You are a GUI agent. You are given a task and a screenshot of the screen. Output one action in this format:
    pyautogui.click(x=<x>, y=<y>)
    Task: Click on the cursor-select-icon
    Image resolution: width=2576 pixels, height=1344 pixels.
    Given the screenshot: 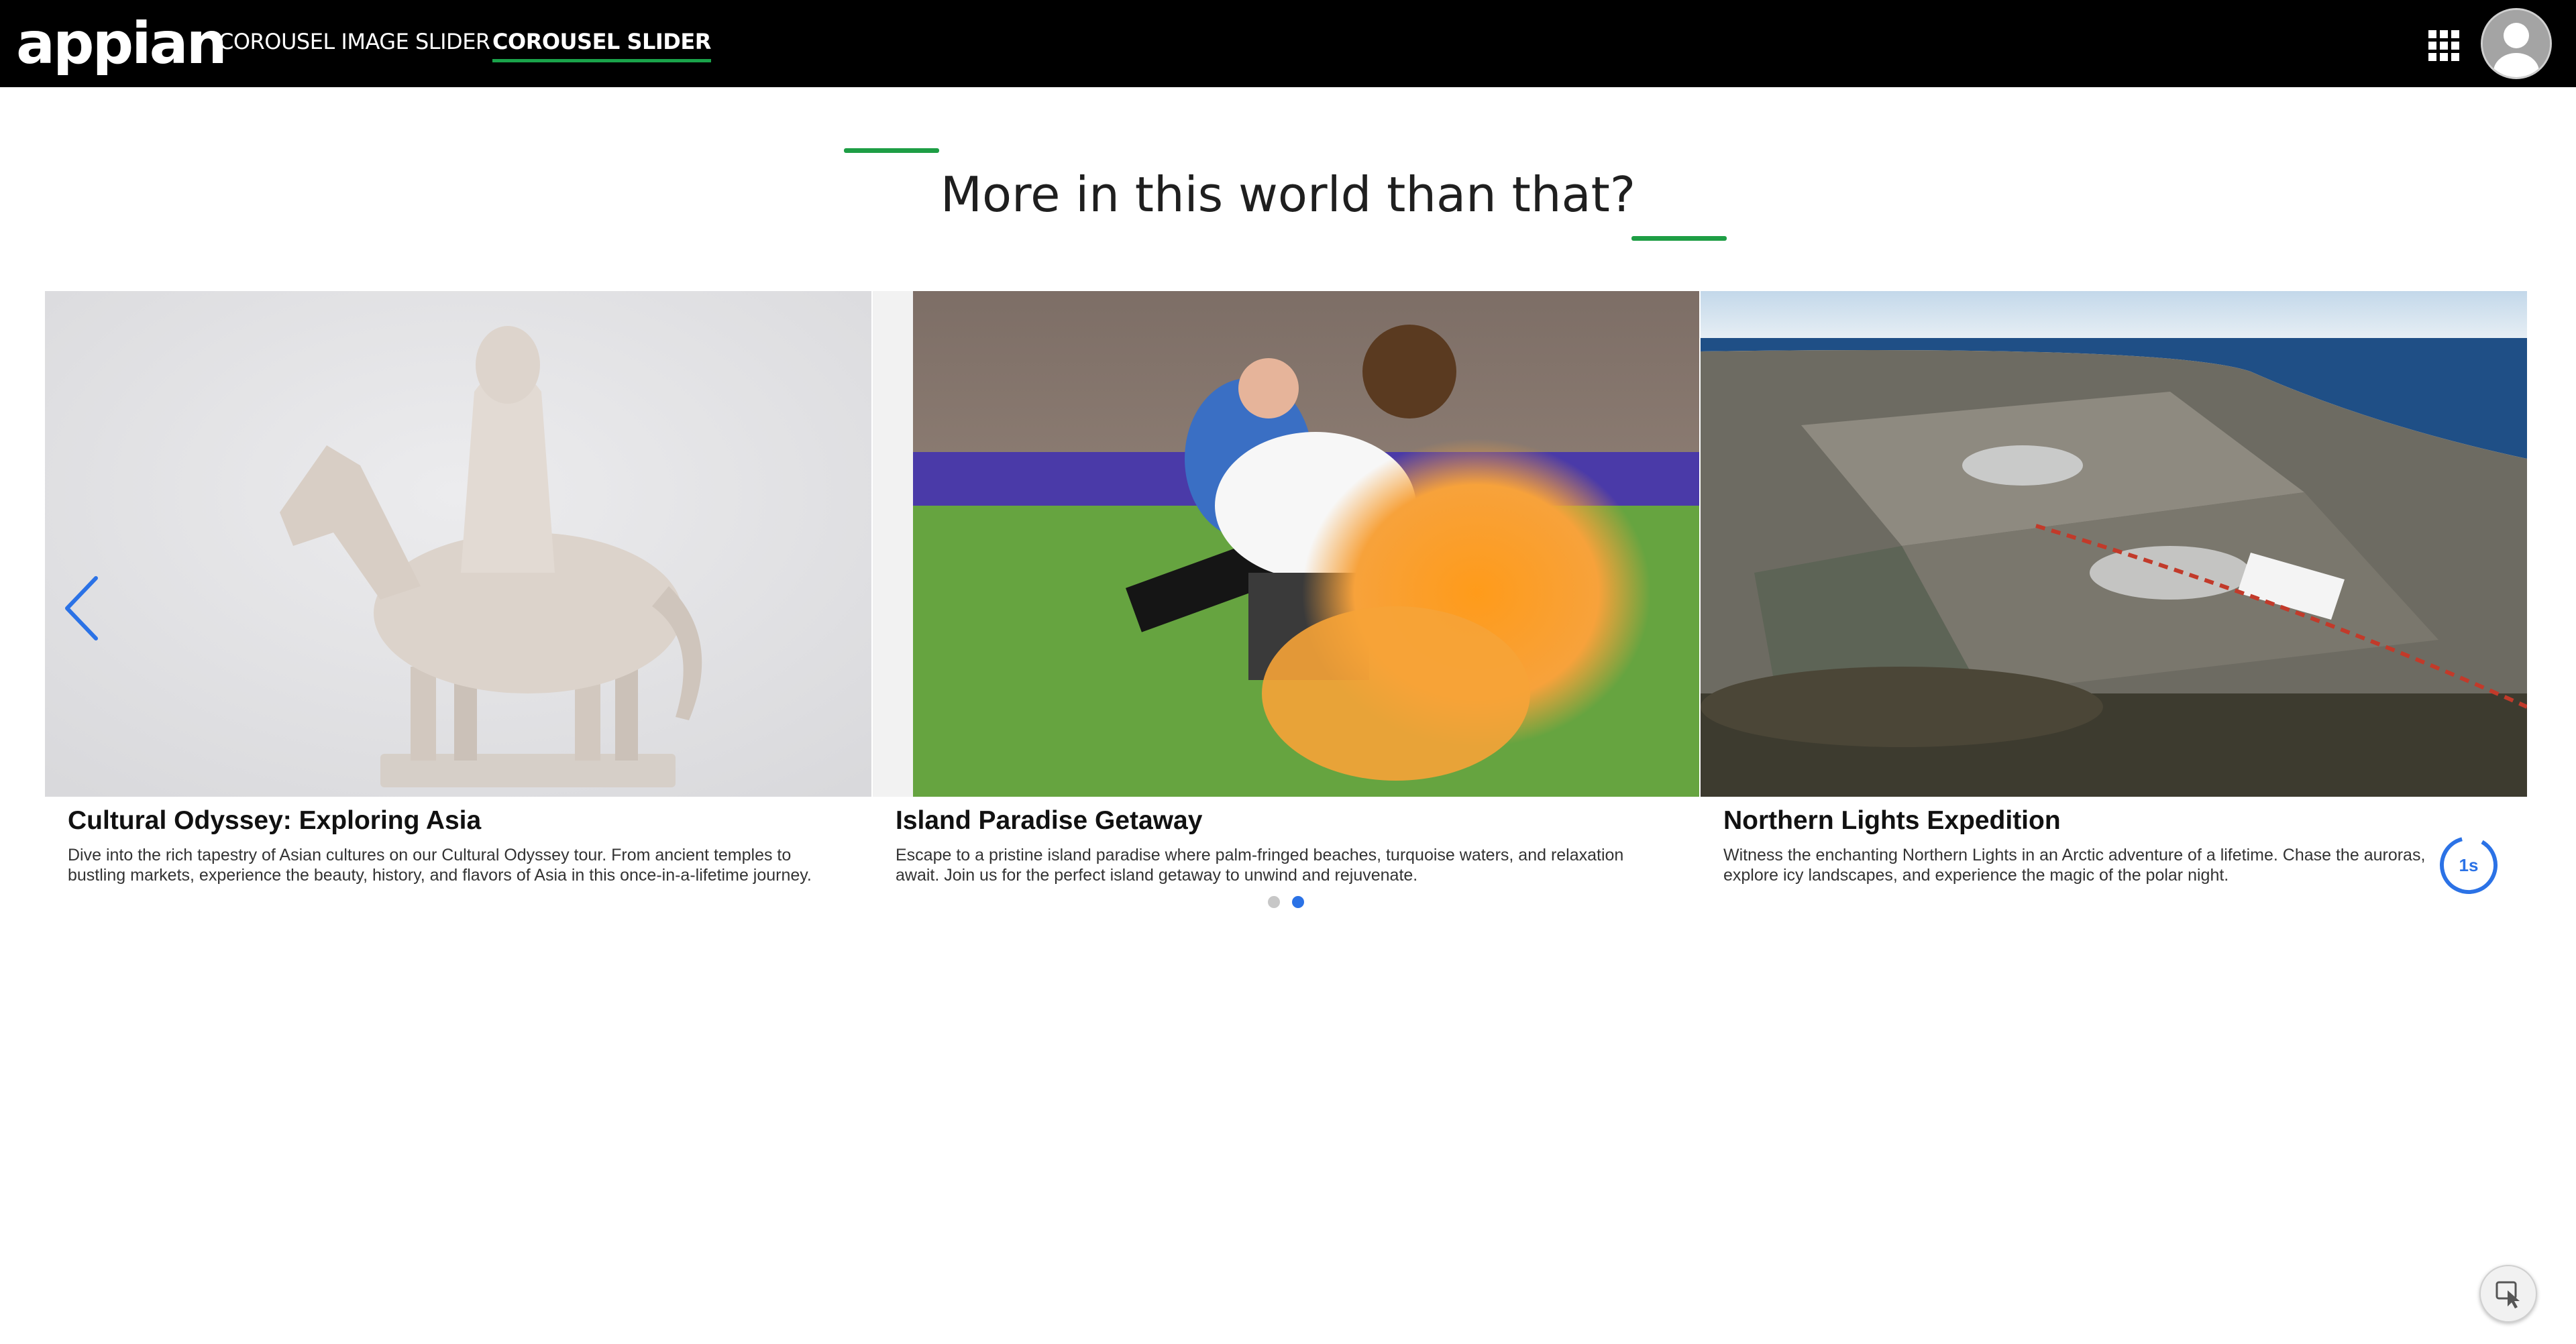 What is the action you would take?
    pyautogui.click(x=2508, y=1294)
    